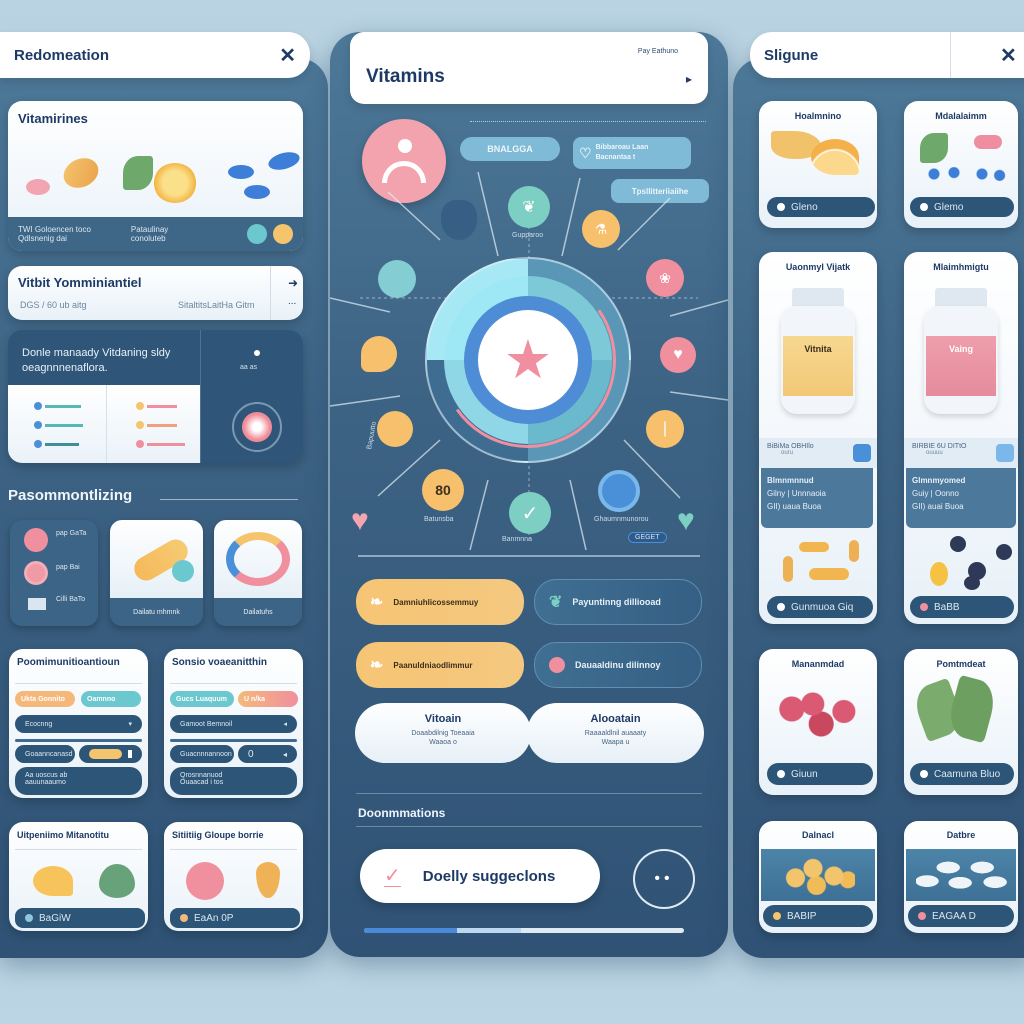 The image size is (1024, 1024). Describe the element at coordinates (528, 360) in the screenshot. I see `center-disc: ★` at that location.